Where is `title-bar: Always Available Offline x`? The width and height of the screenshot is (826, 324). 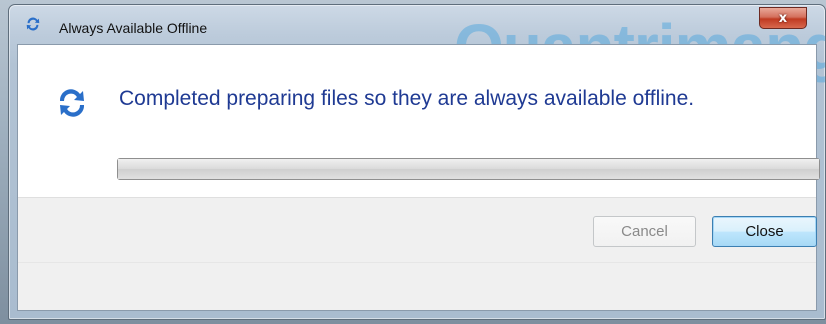
title-bar: Always Available Offline x is located at coordinates (417, 23).